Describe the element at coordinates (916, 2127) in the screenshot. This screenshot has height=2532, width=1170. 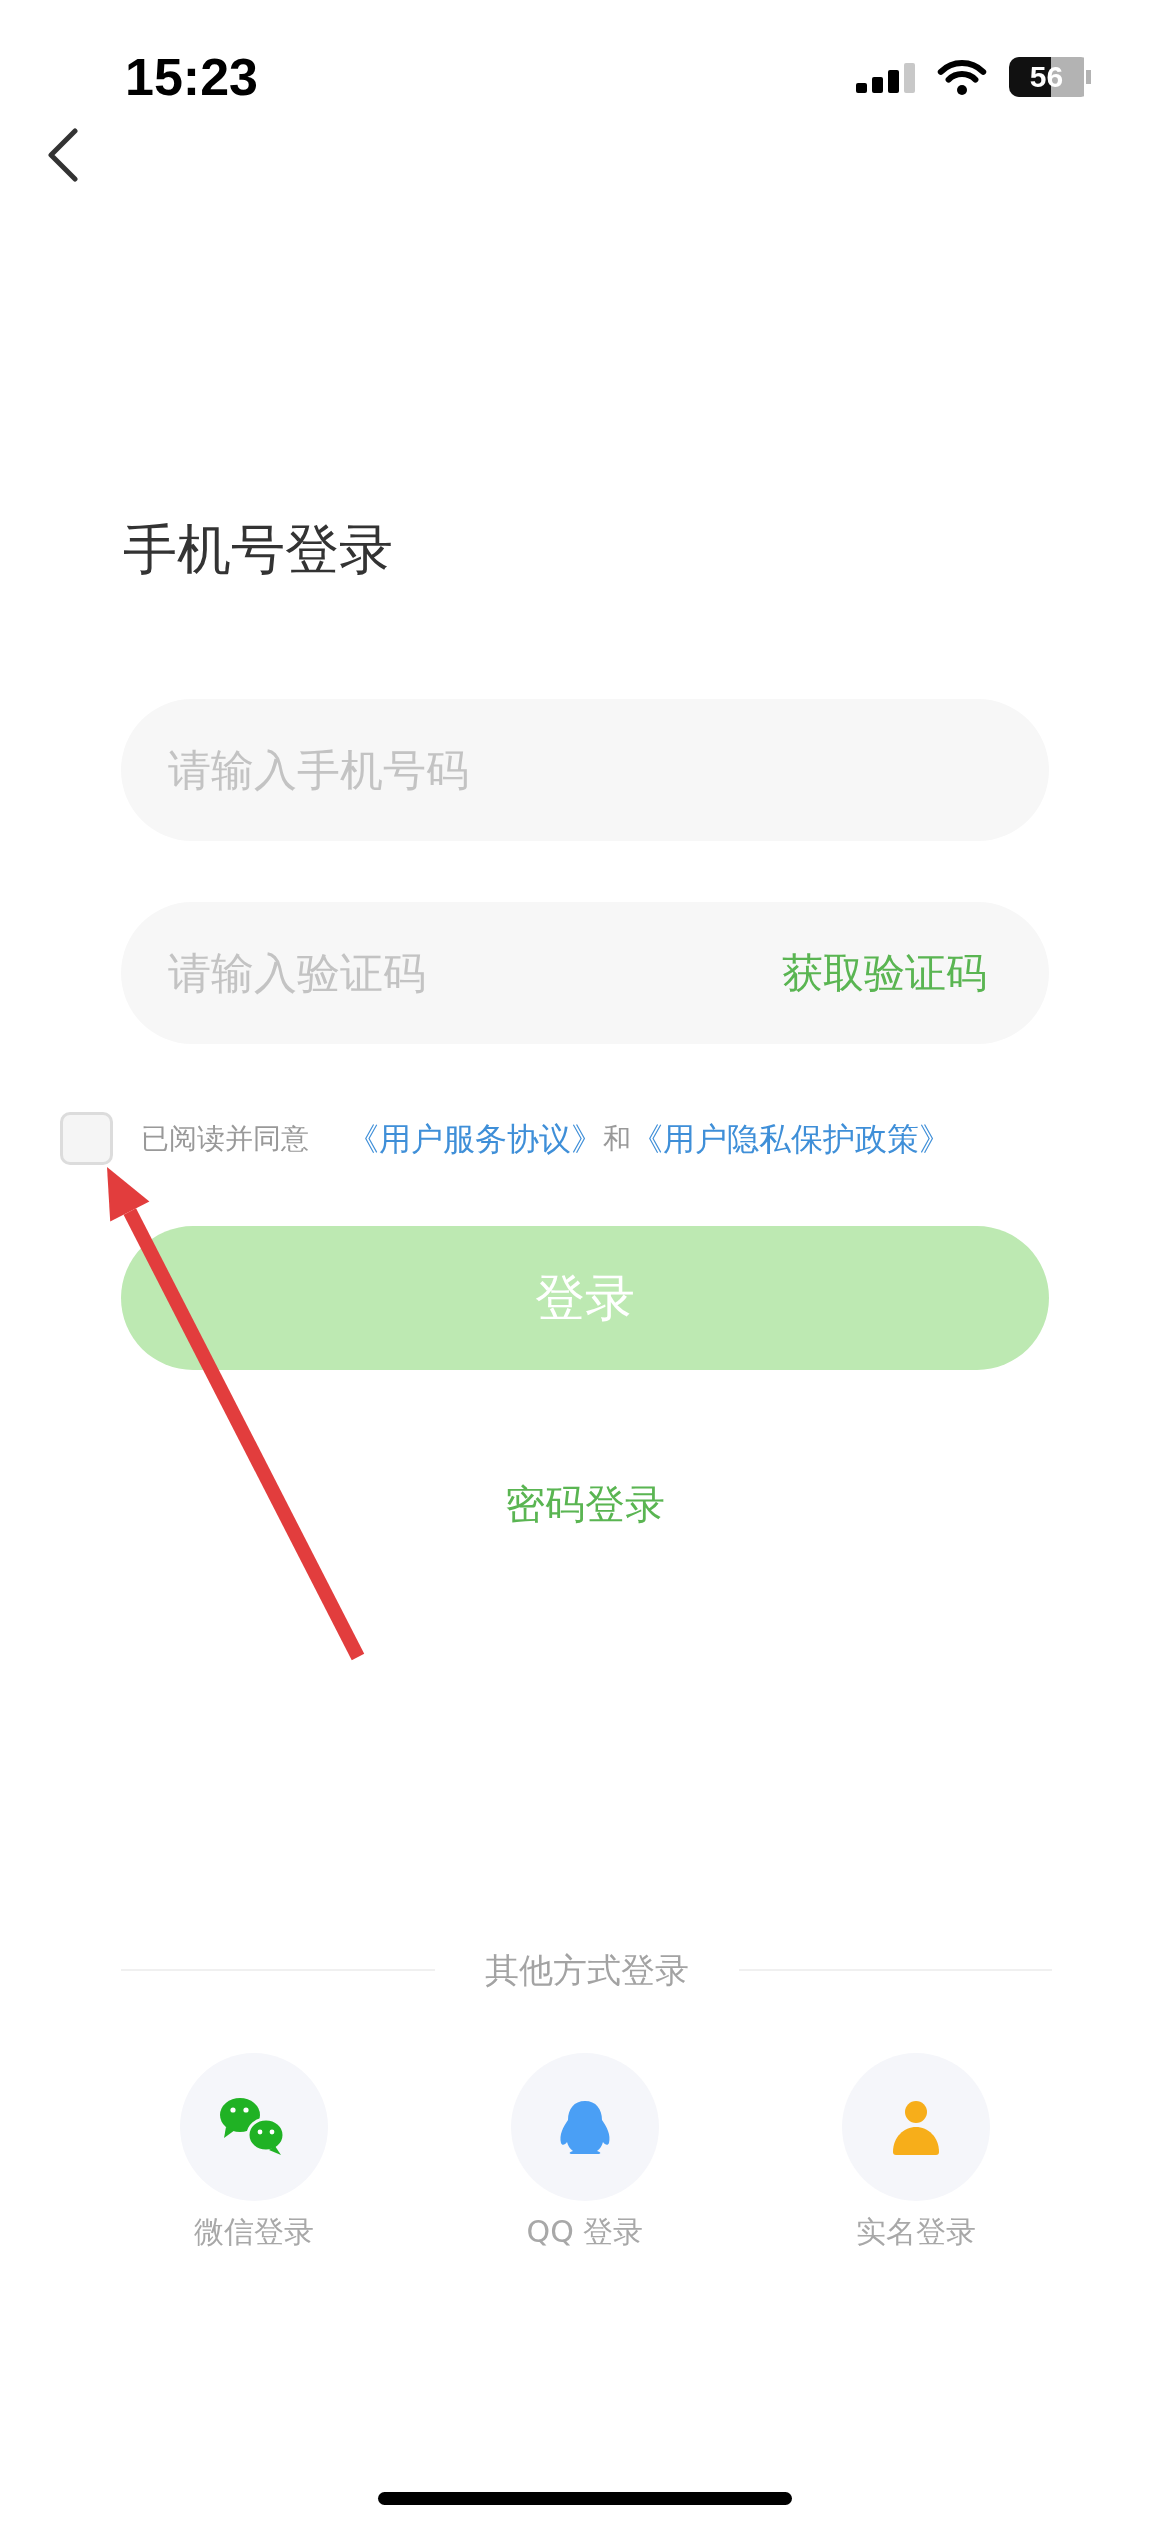
I see `person-icon` at that location.